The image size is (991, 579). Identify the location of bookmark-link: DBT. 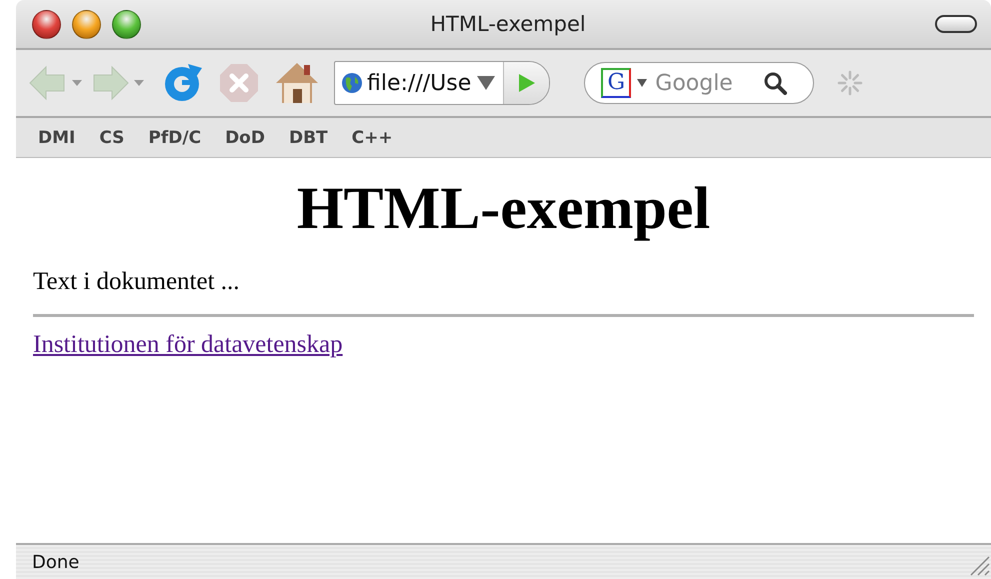
(308, 138).